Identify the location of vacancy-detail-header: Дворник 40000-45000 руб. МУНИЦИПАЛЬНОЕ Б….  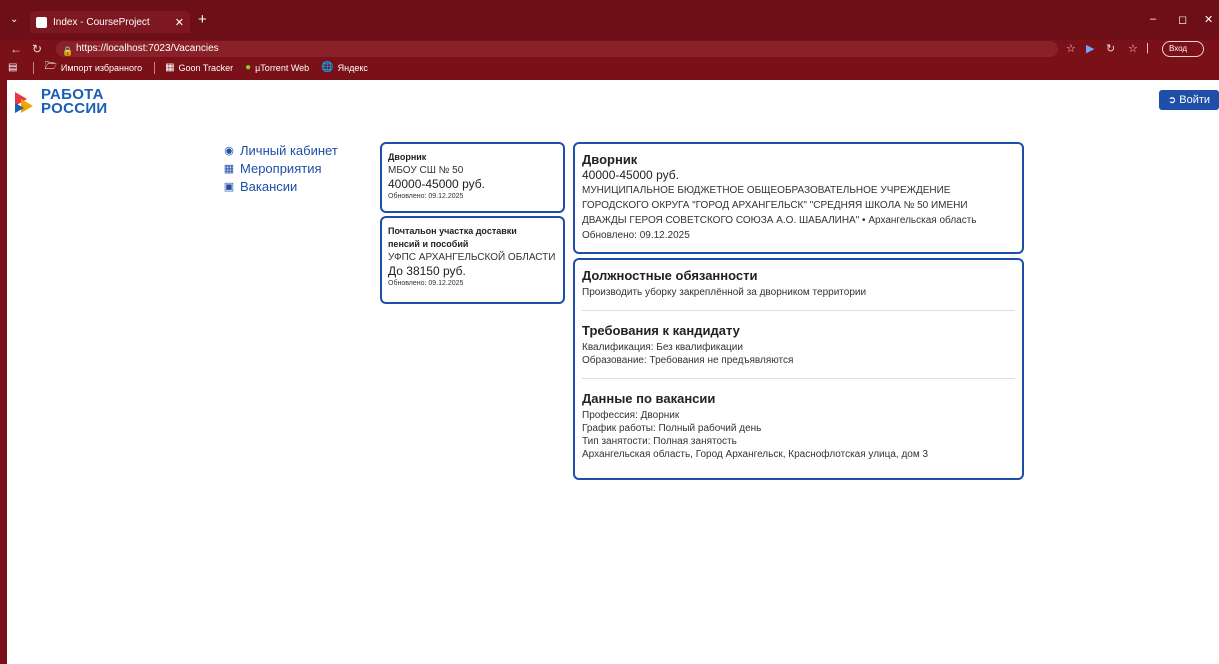
(798, 198).